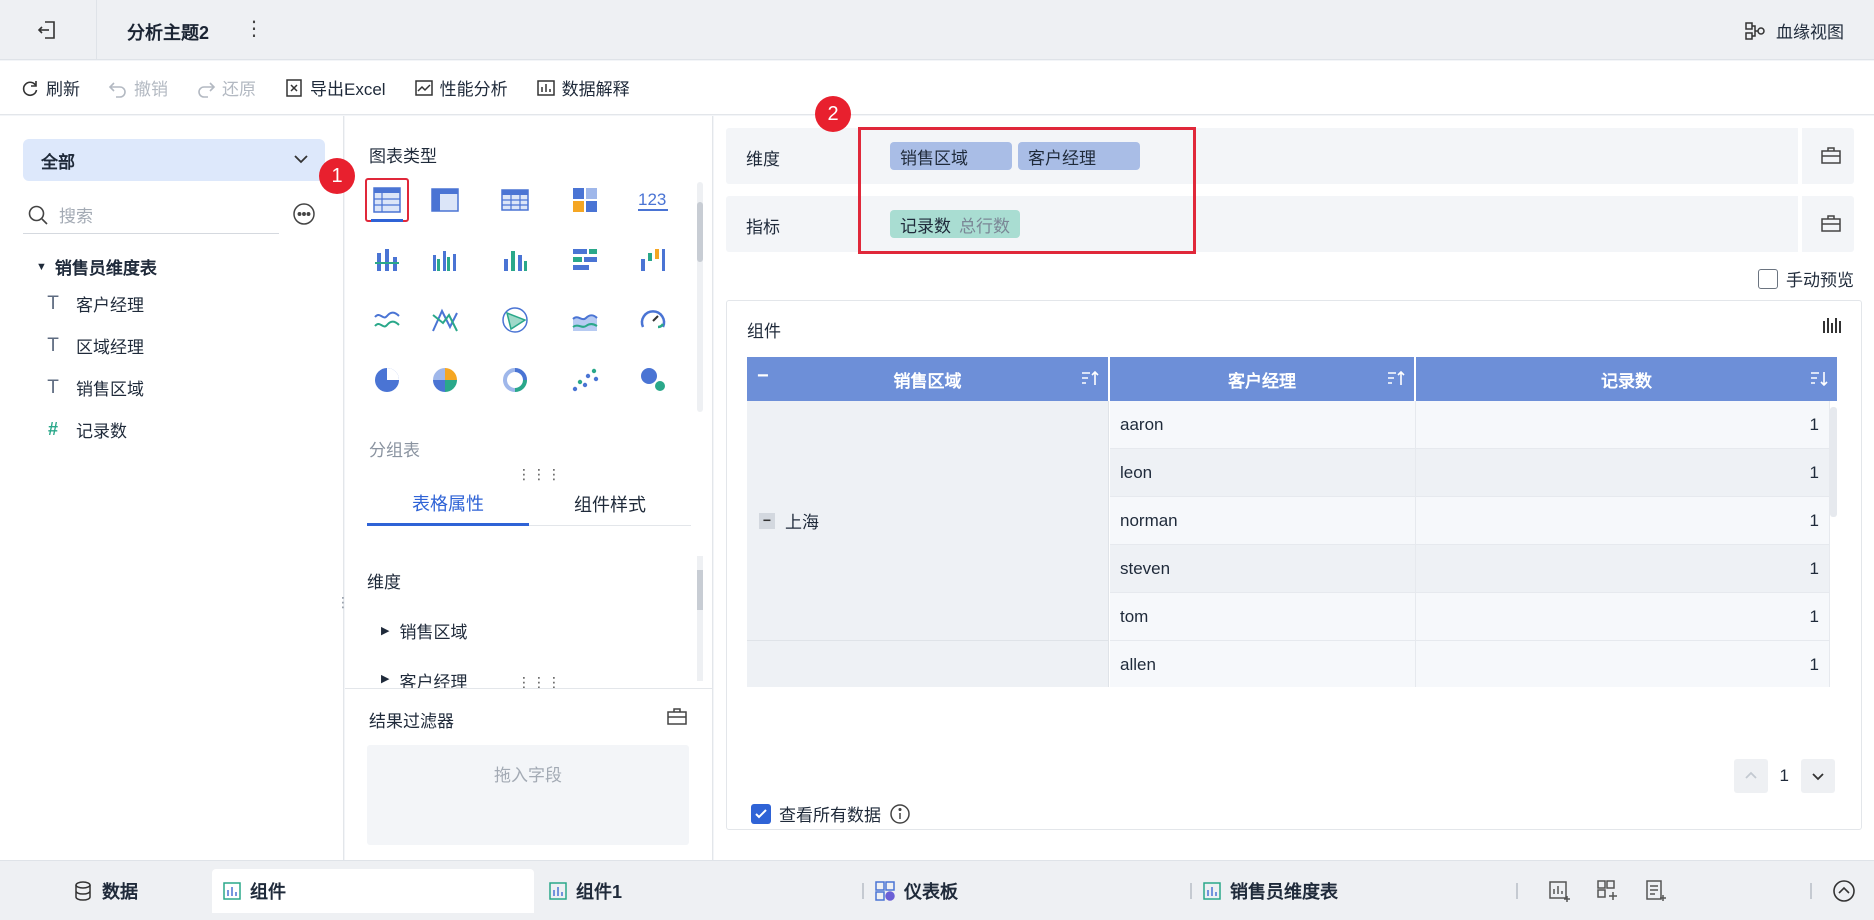 The image size is (1874, 920). What do you see at coordinates (445, 380) in the screenshot?
I see `multi-pie-chart-icon` at bounding box center [445, 380].